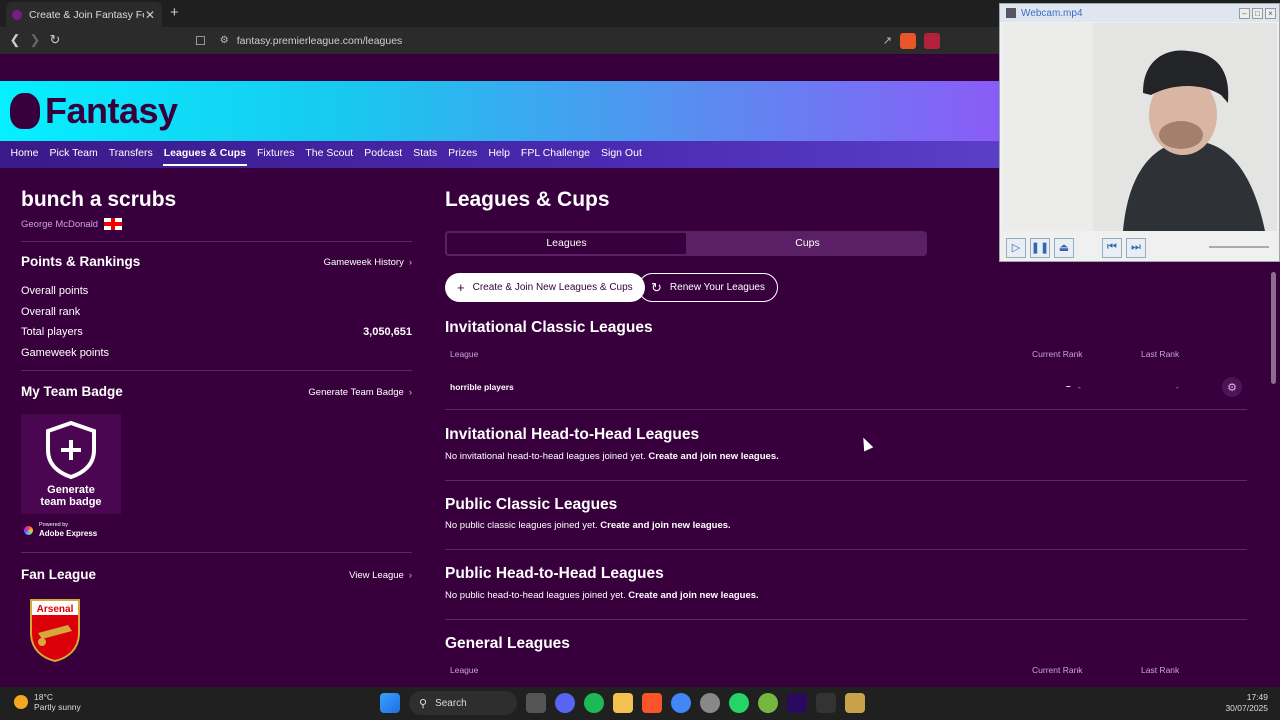 This screenshot has width=1280, height=720. I want to click on premiere-pro-icon, so click(797, 703).